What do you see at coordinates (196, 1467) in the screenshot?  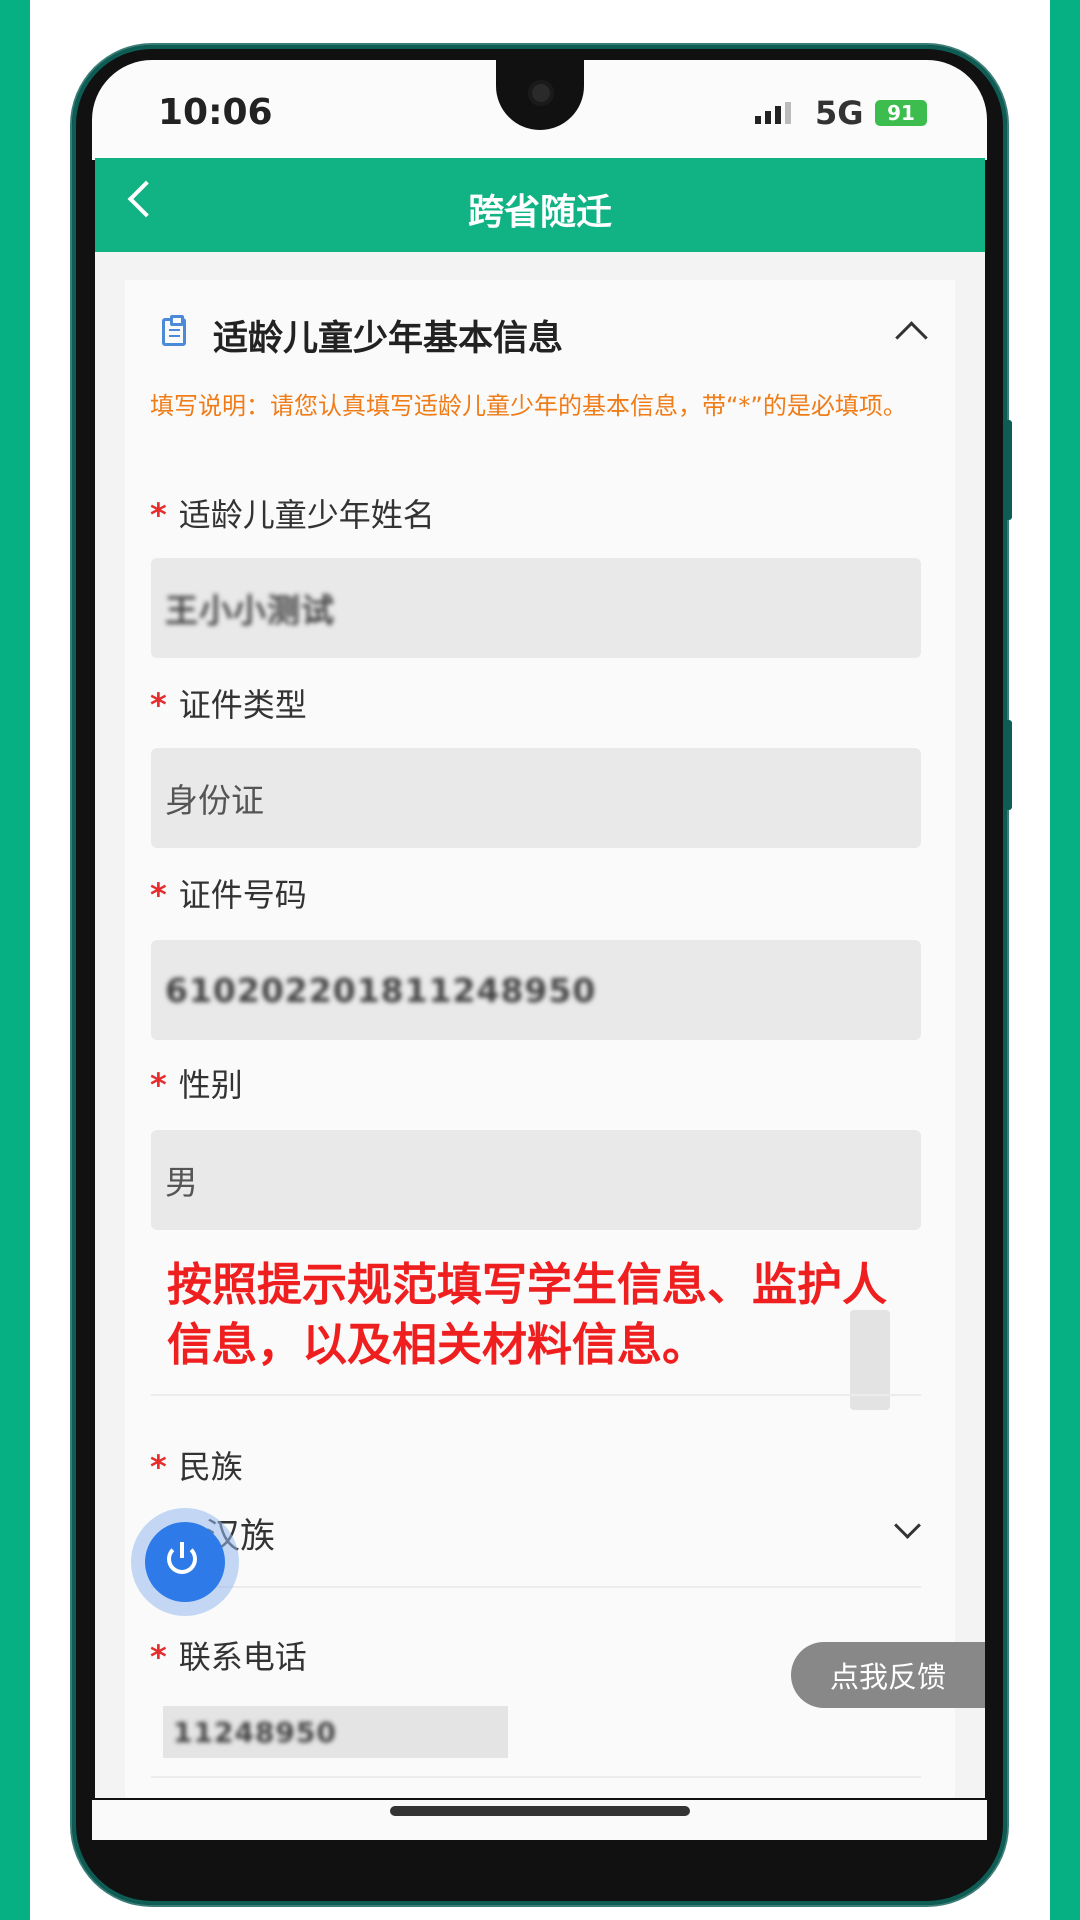 I see `ethnicity-label: * 民族` at bounding box center [196, 1467].